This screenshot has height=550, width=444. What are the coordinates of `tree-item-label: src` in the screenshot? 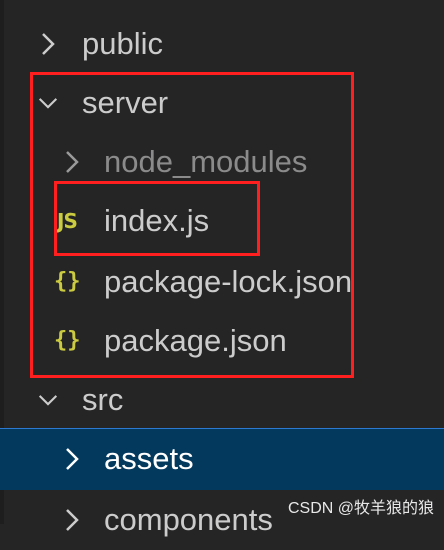 It's located at (103, 399).